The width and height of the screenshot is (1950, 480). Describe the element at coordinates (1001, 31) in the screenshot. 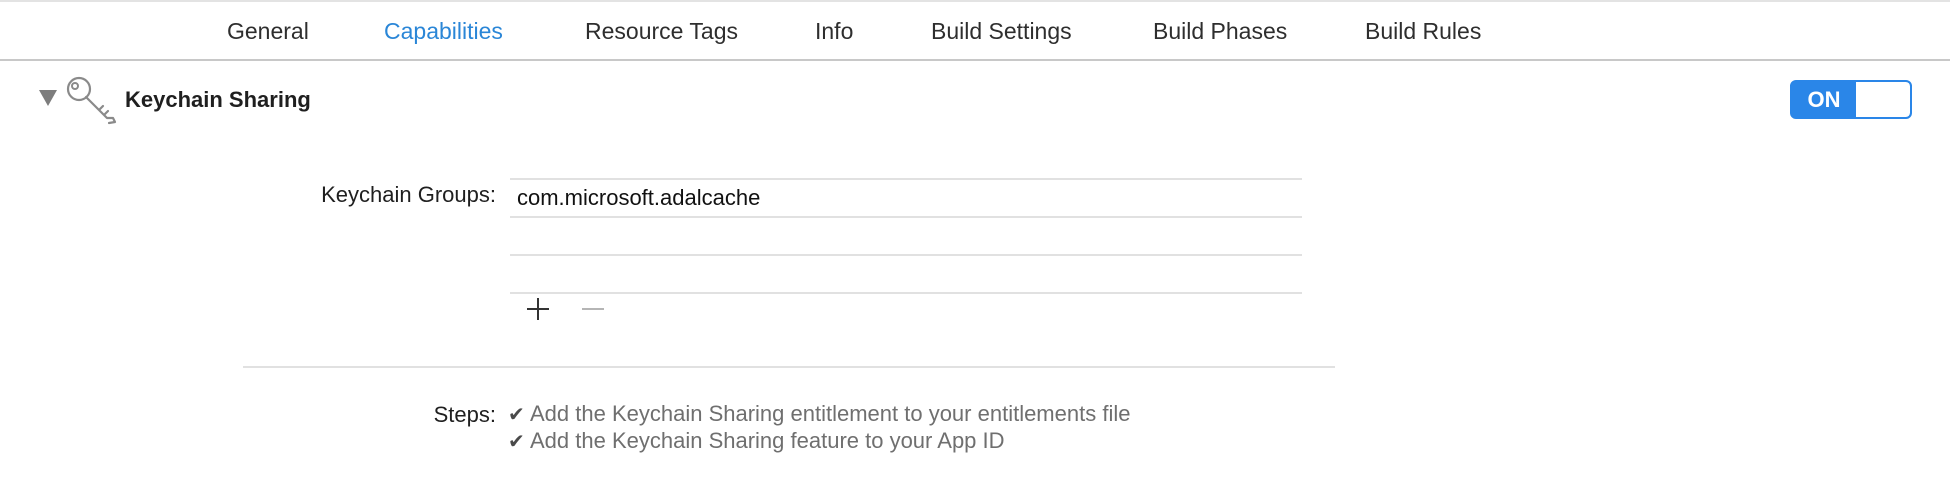

I see `tab-build-settings: Build Settings` at that location.